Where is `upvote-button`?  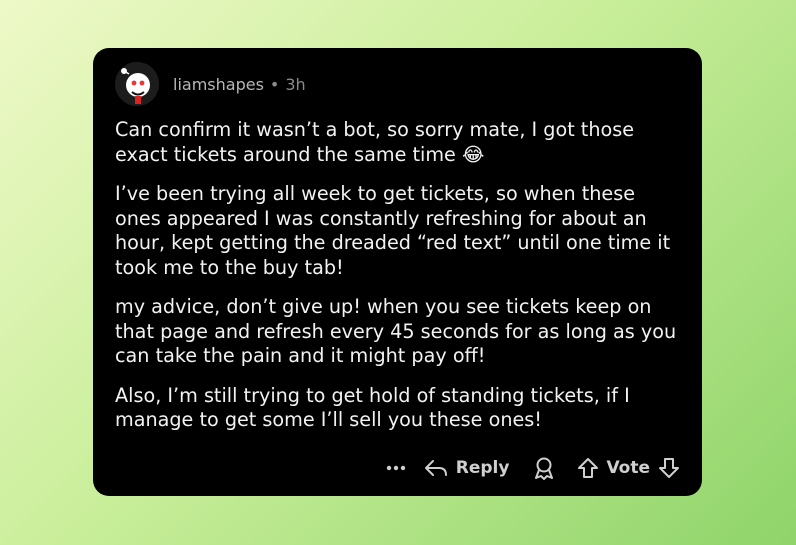 upvote-button is located at coordinates (588, 468).